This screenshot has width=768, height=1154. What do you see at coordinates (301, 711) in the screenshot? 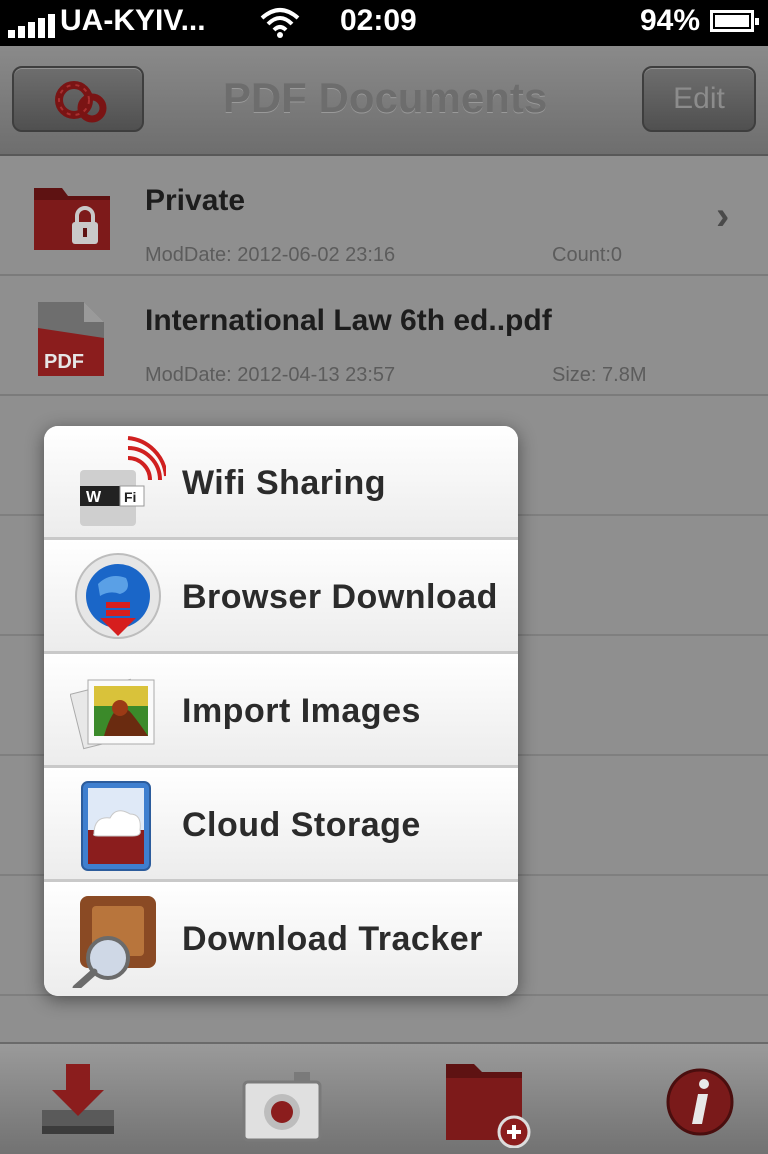
I see `menu-item-label: Import Images` at bounding box center [301, 711].